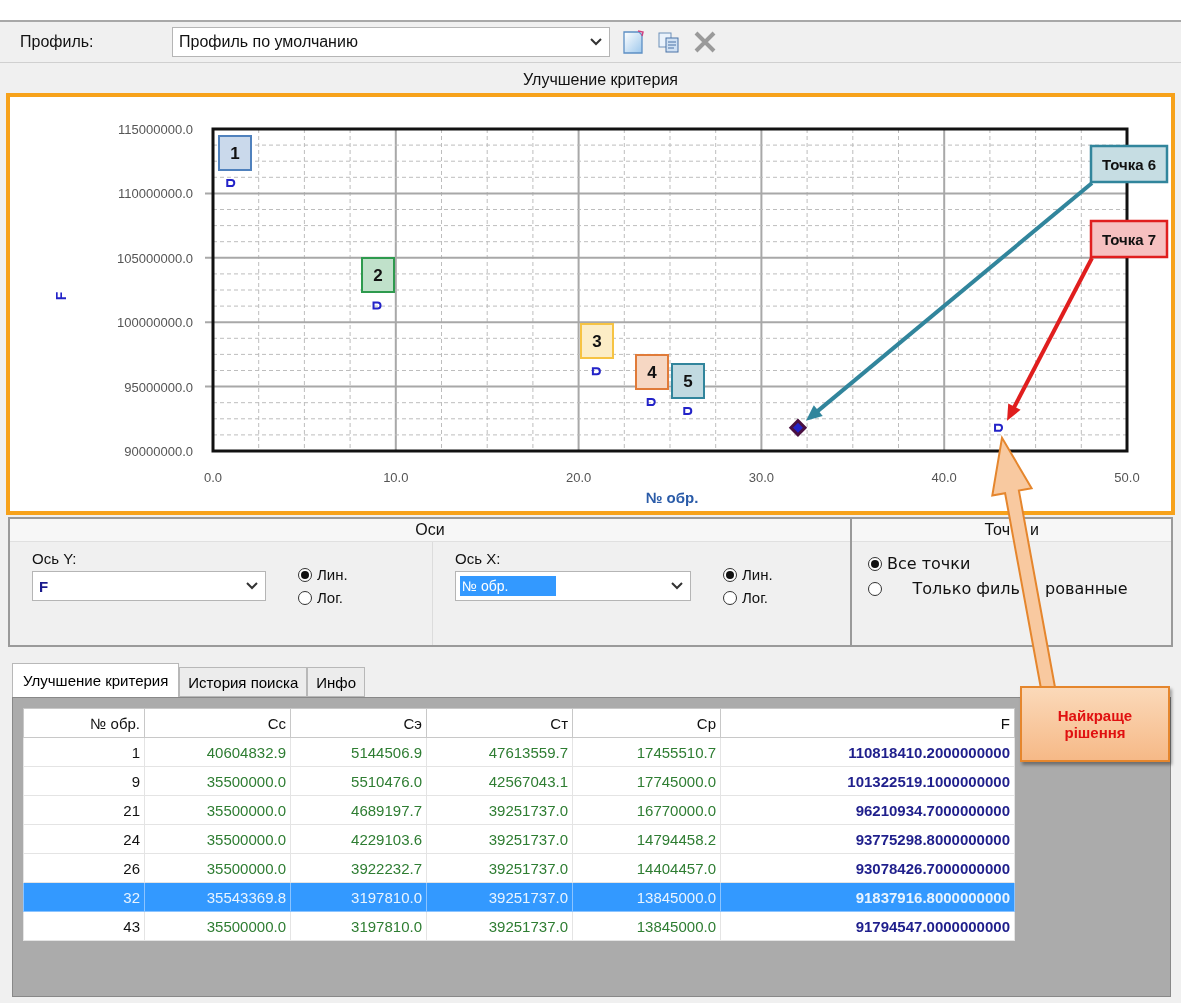 This screenshot has width=1181, height=1003. Describe the element at coordinates (96, 680) in the screenshot. I see `tab: Улучшение критерия` at that location.